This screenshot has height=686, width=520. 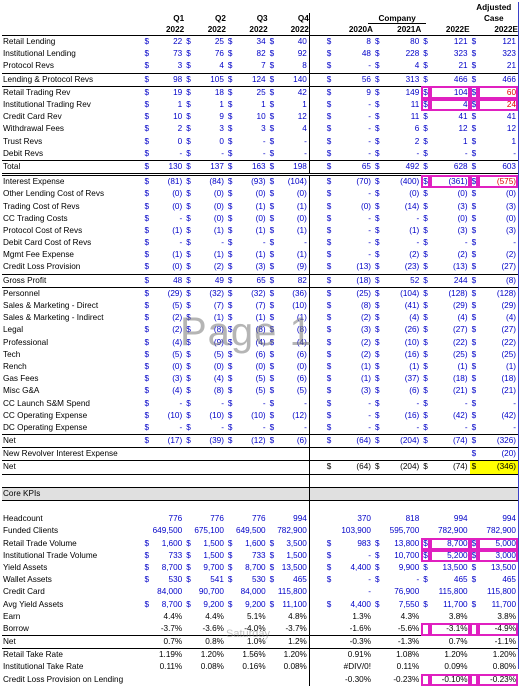 What do you see at coordinates (168, 642) in the screenshot?
I see `quarter-value-cell: 0.7%` at bounding box center [168, 642].